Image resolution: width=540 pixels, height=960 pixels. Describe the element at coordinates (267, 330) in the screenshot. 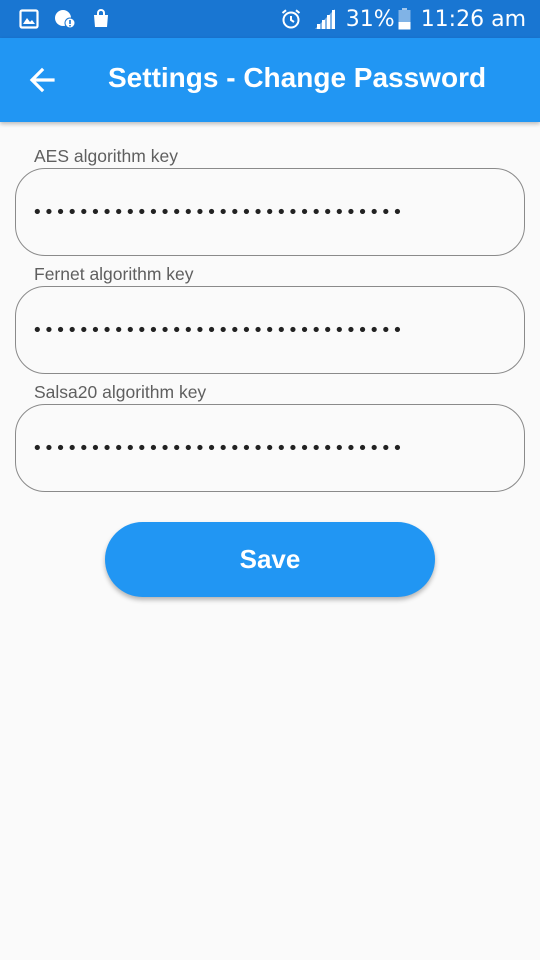

I see `fernet-key-input` at that location.